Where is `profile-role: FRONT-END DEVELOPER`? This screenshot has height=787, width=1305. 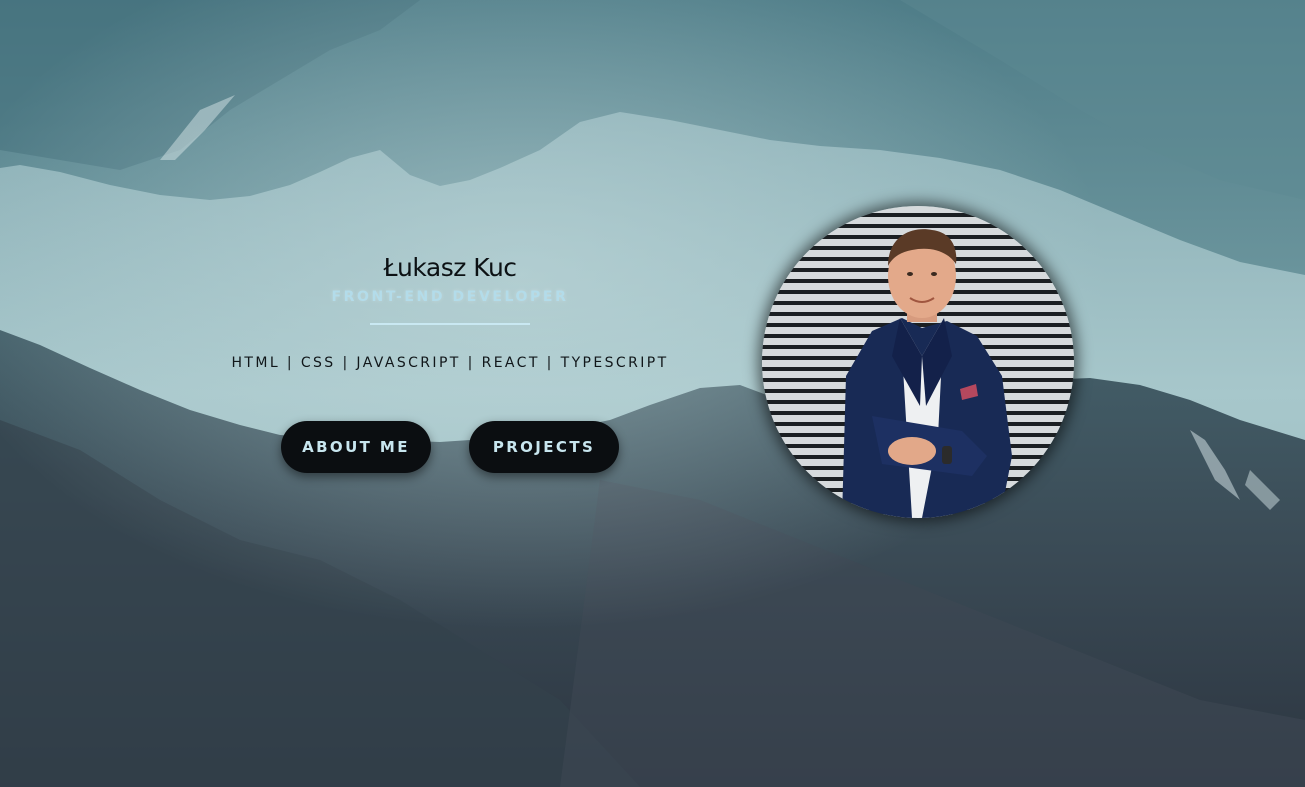 profile-role: FRONT-END DEVELOPER is located at coordinates (450, 297).